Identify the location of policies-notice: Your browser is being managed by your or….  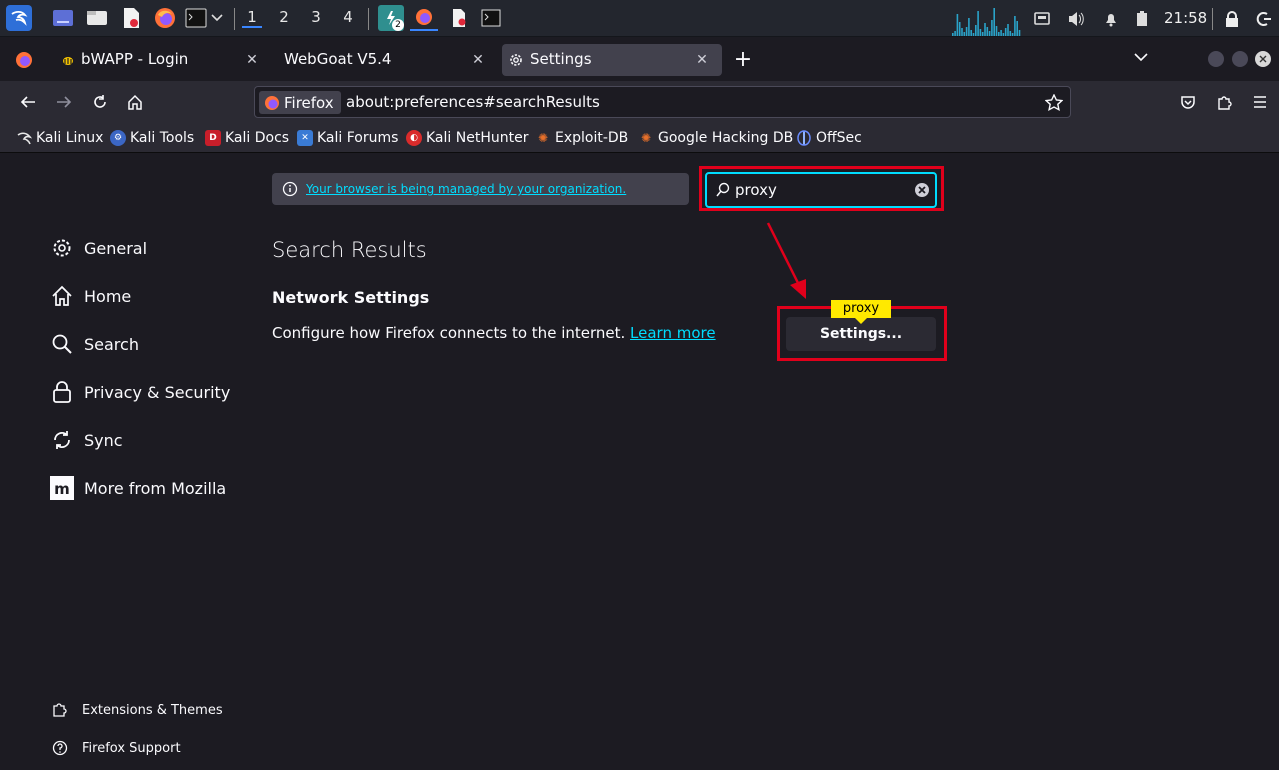
(480, 189).